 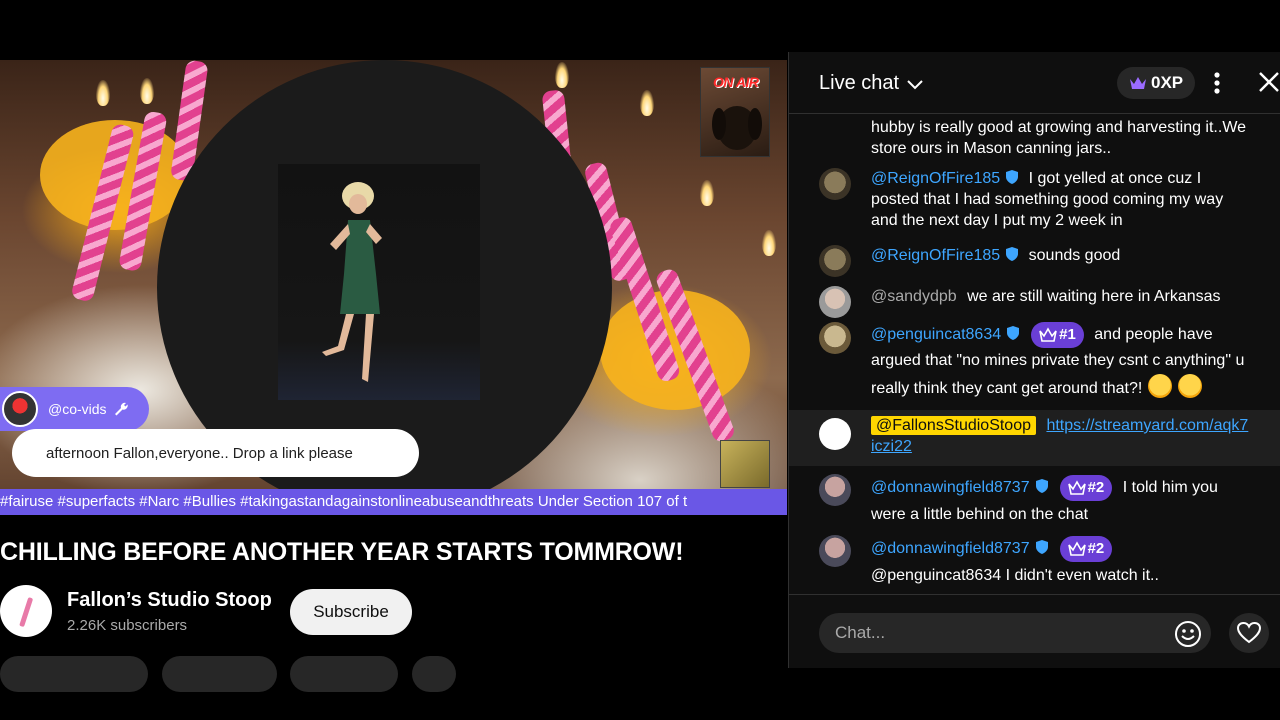 I want to click on dancer-video, so click(x=379, y=282).